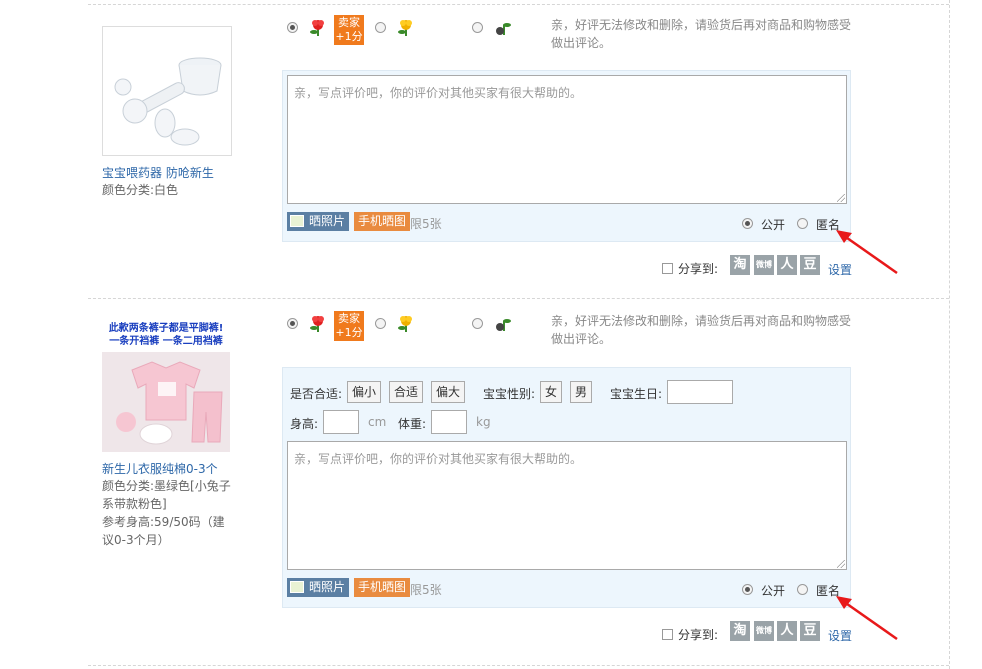  Describe the element at coordinates (382, 587) in the screenshot. I see `mobile-upload-button-2: 手机晒图` at that location.